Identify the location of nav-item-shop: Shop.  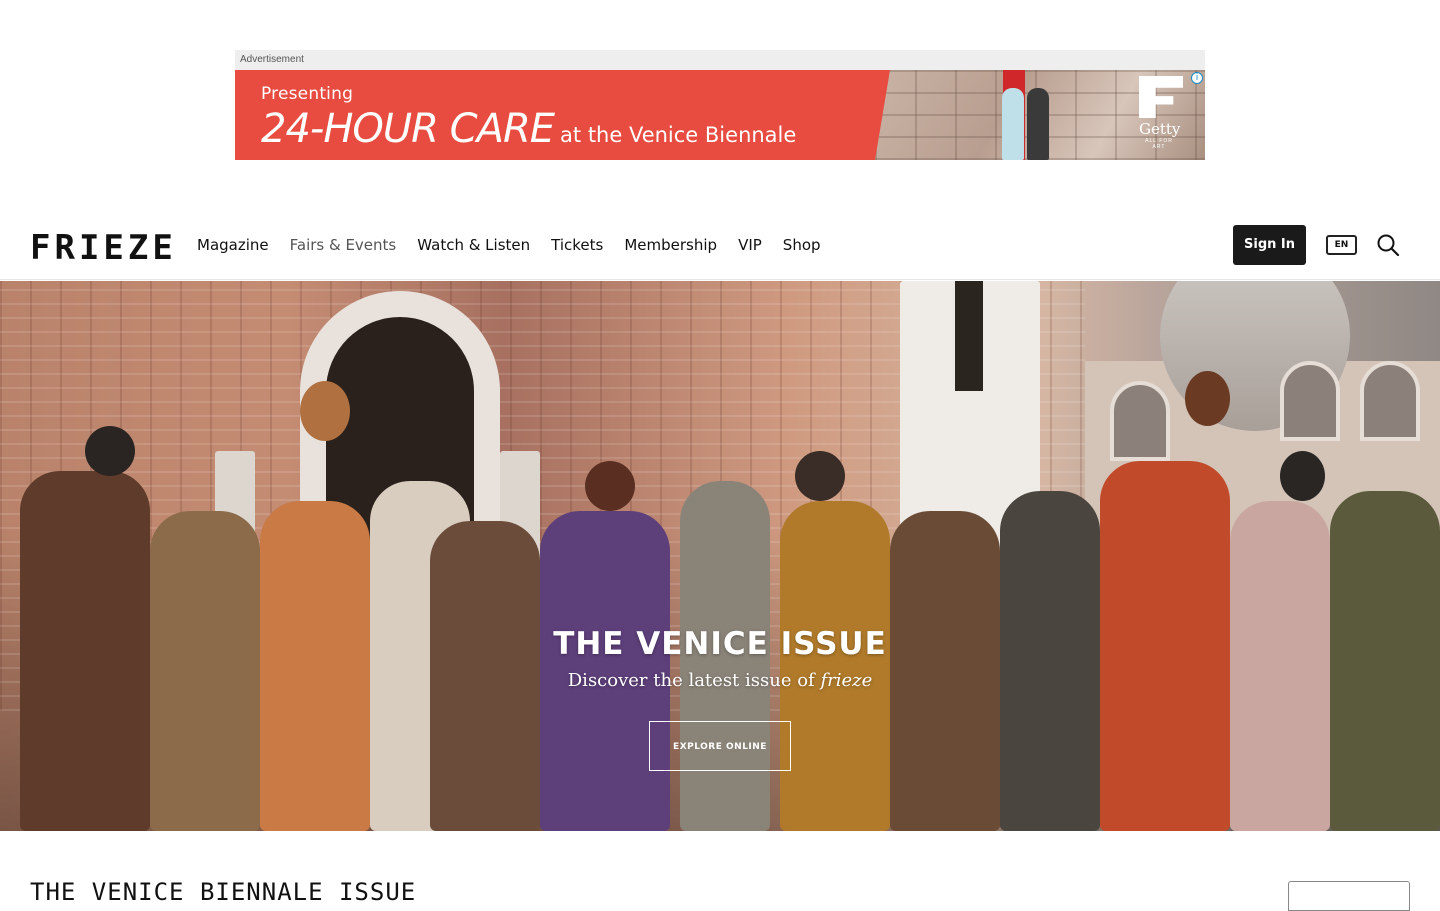
(802, 245).